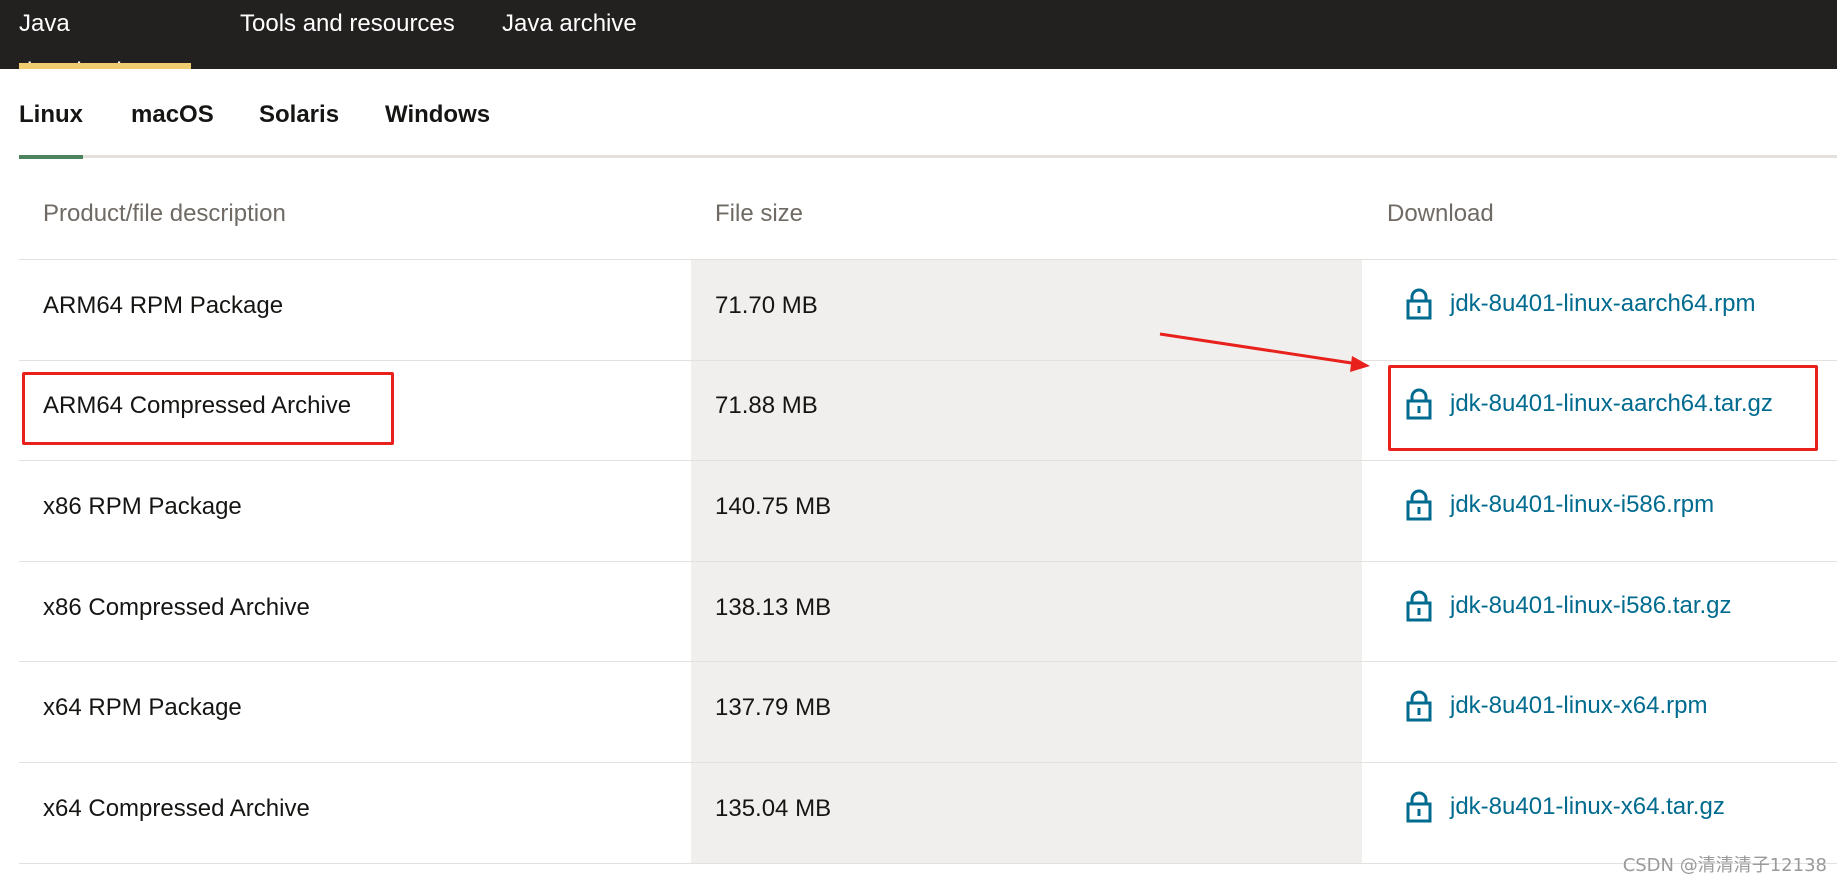 This screenshot has width=1837, height=889. What do you see at coordinates (164, 213) in the screenshot?
I see `header-description: Product/file description` at bounding box center [164, 213].